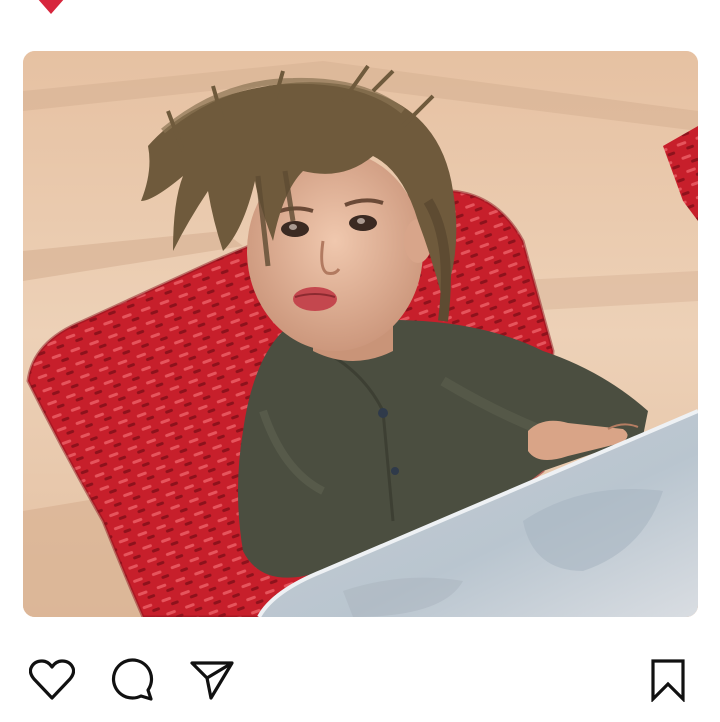 The height and width of the screenshot is (722, 720). I want to click on like-button, so click(52, 680).